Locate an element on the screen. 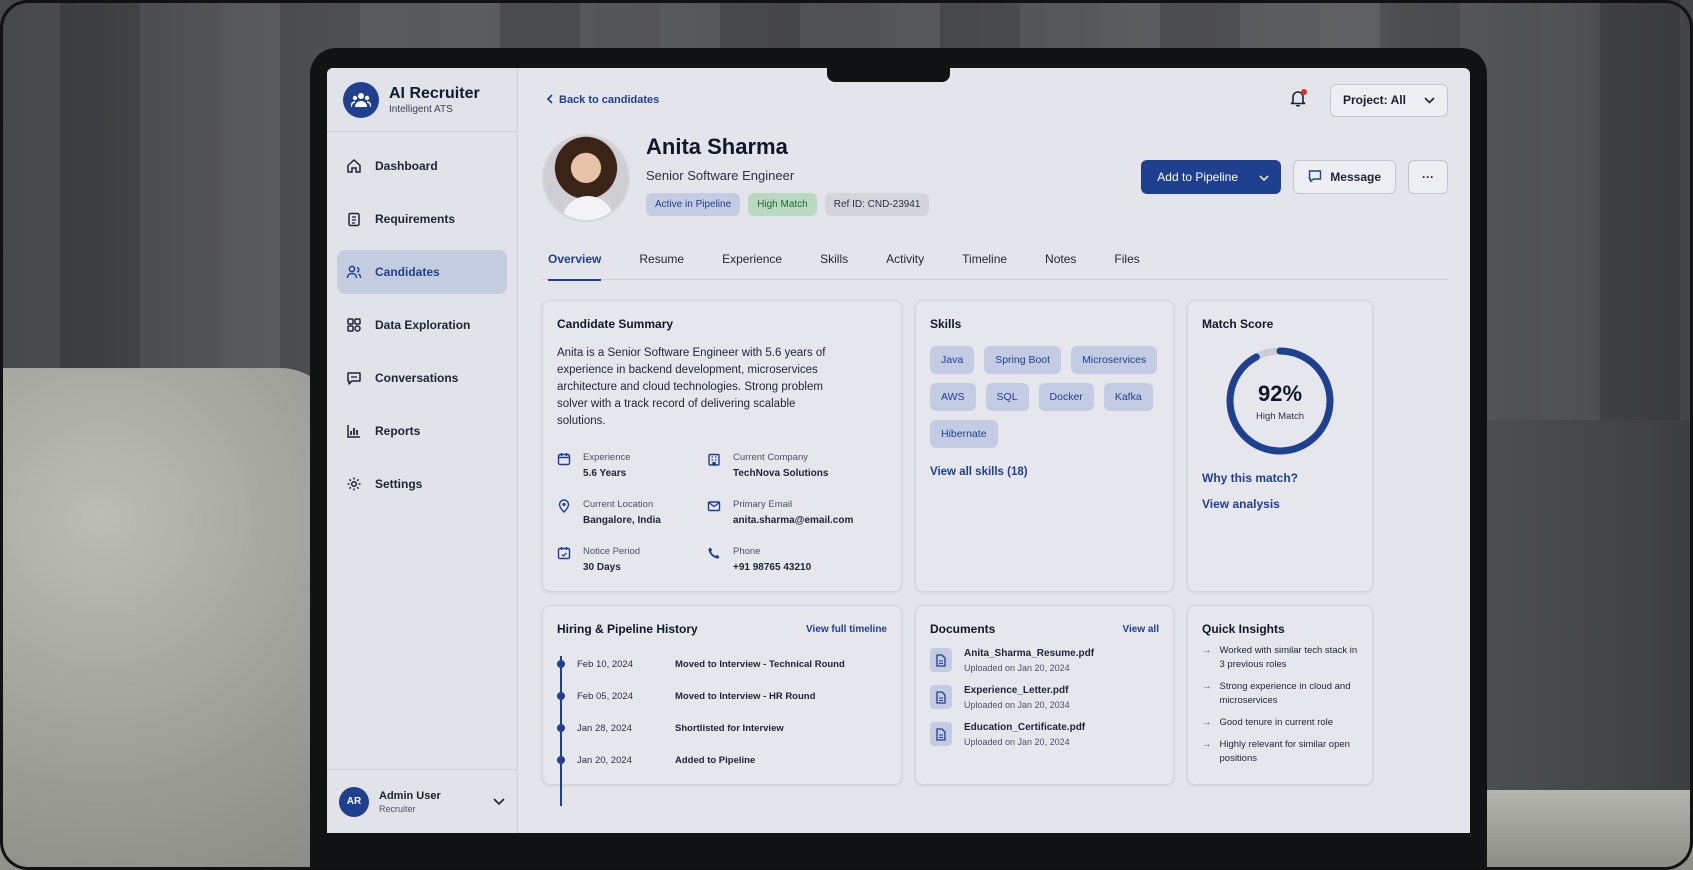 Image resolution: width=1693 pixels, height=870 pixels. skill-chip: Java is located at coordinates (952, 360).